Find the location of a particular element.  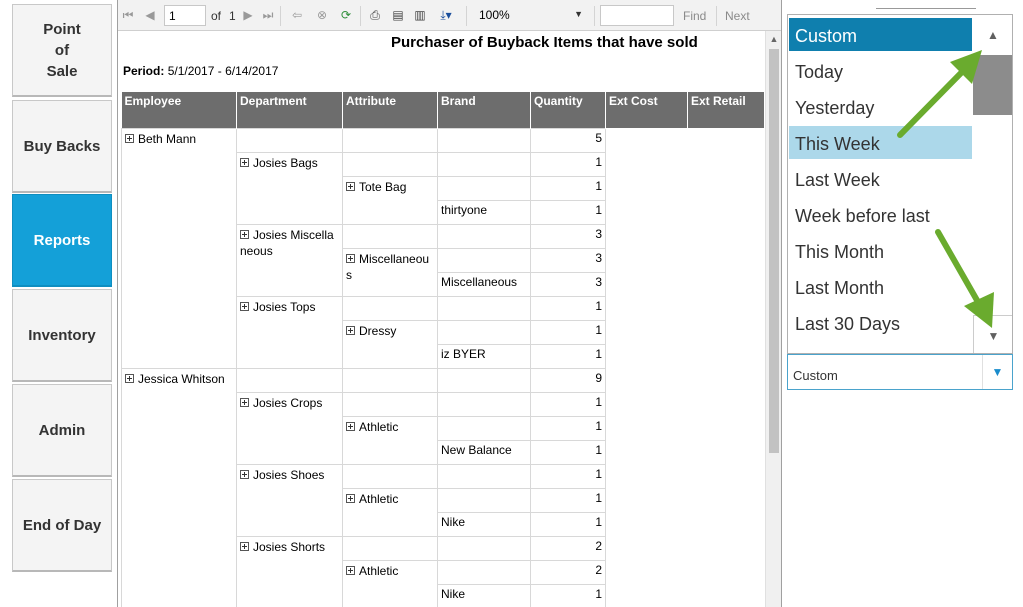

print-layout-icon: ▤ is located at coordinates (398, 15).